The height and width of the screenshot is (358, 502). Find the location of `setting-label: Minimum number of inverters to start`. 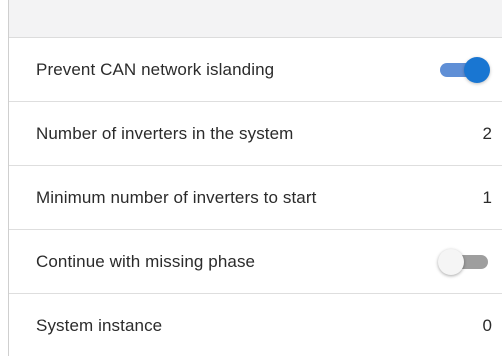

setting-label: Minimum number of inverters to start is located at coordinates (176, 197).